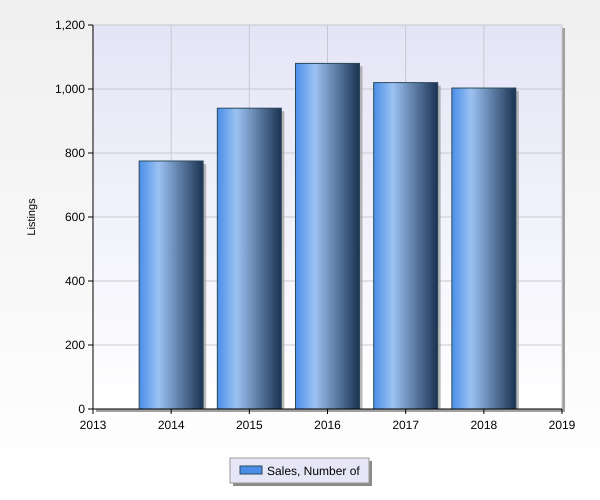  What do you see at coordinates (406, 425) in the screenshot?
I see `tick-label: 2017` at bounding box center [406, 425].